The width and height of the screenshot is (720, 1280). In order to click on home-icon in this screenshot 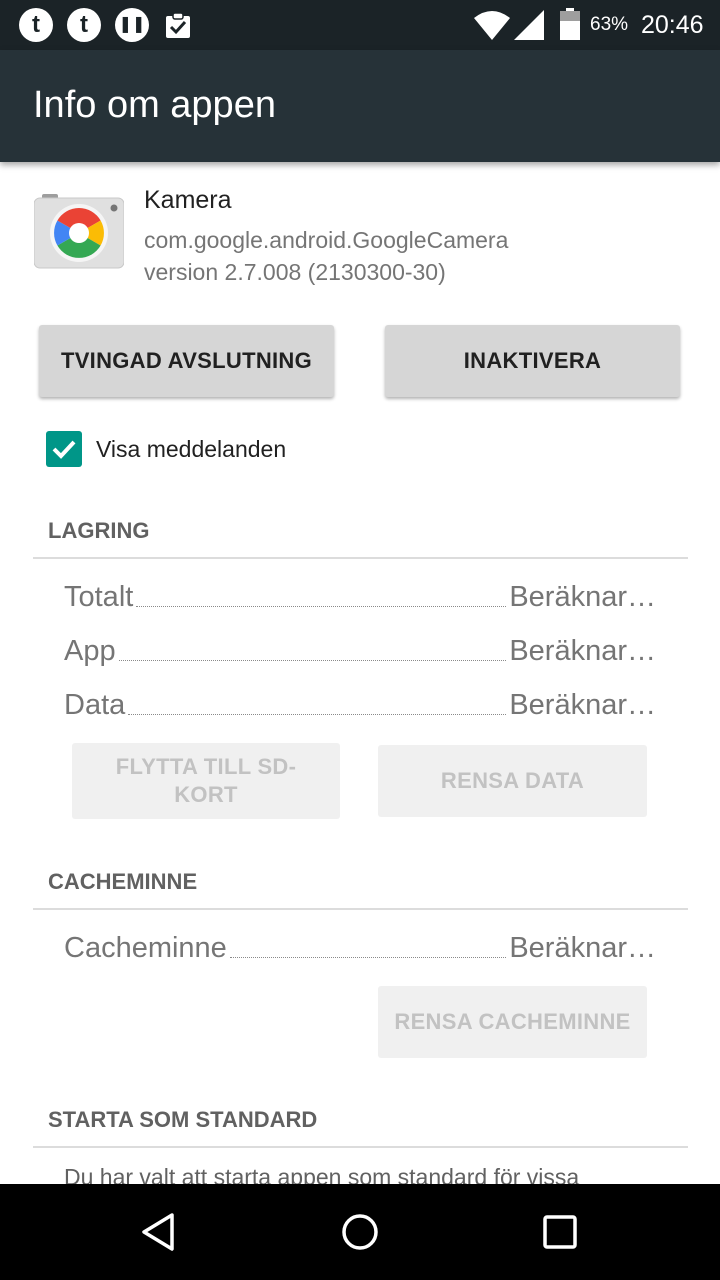, I will do `click(360, 1232)`.